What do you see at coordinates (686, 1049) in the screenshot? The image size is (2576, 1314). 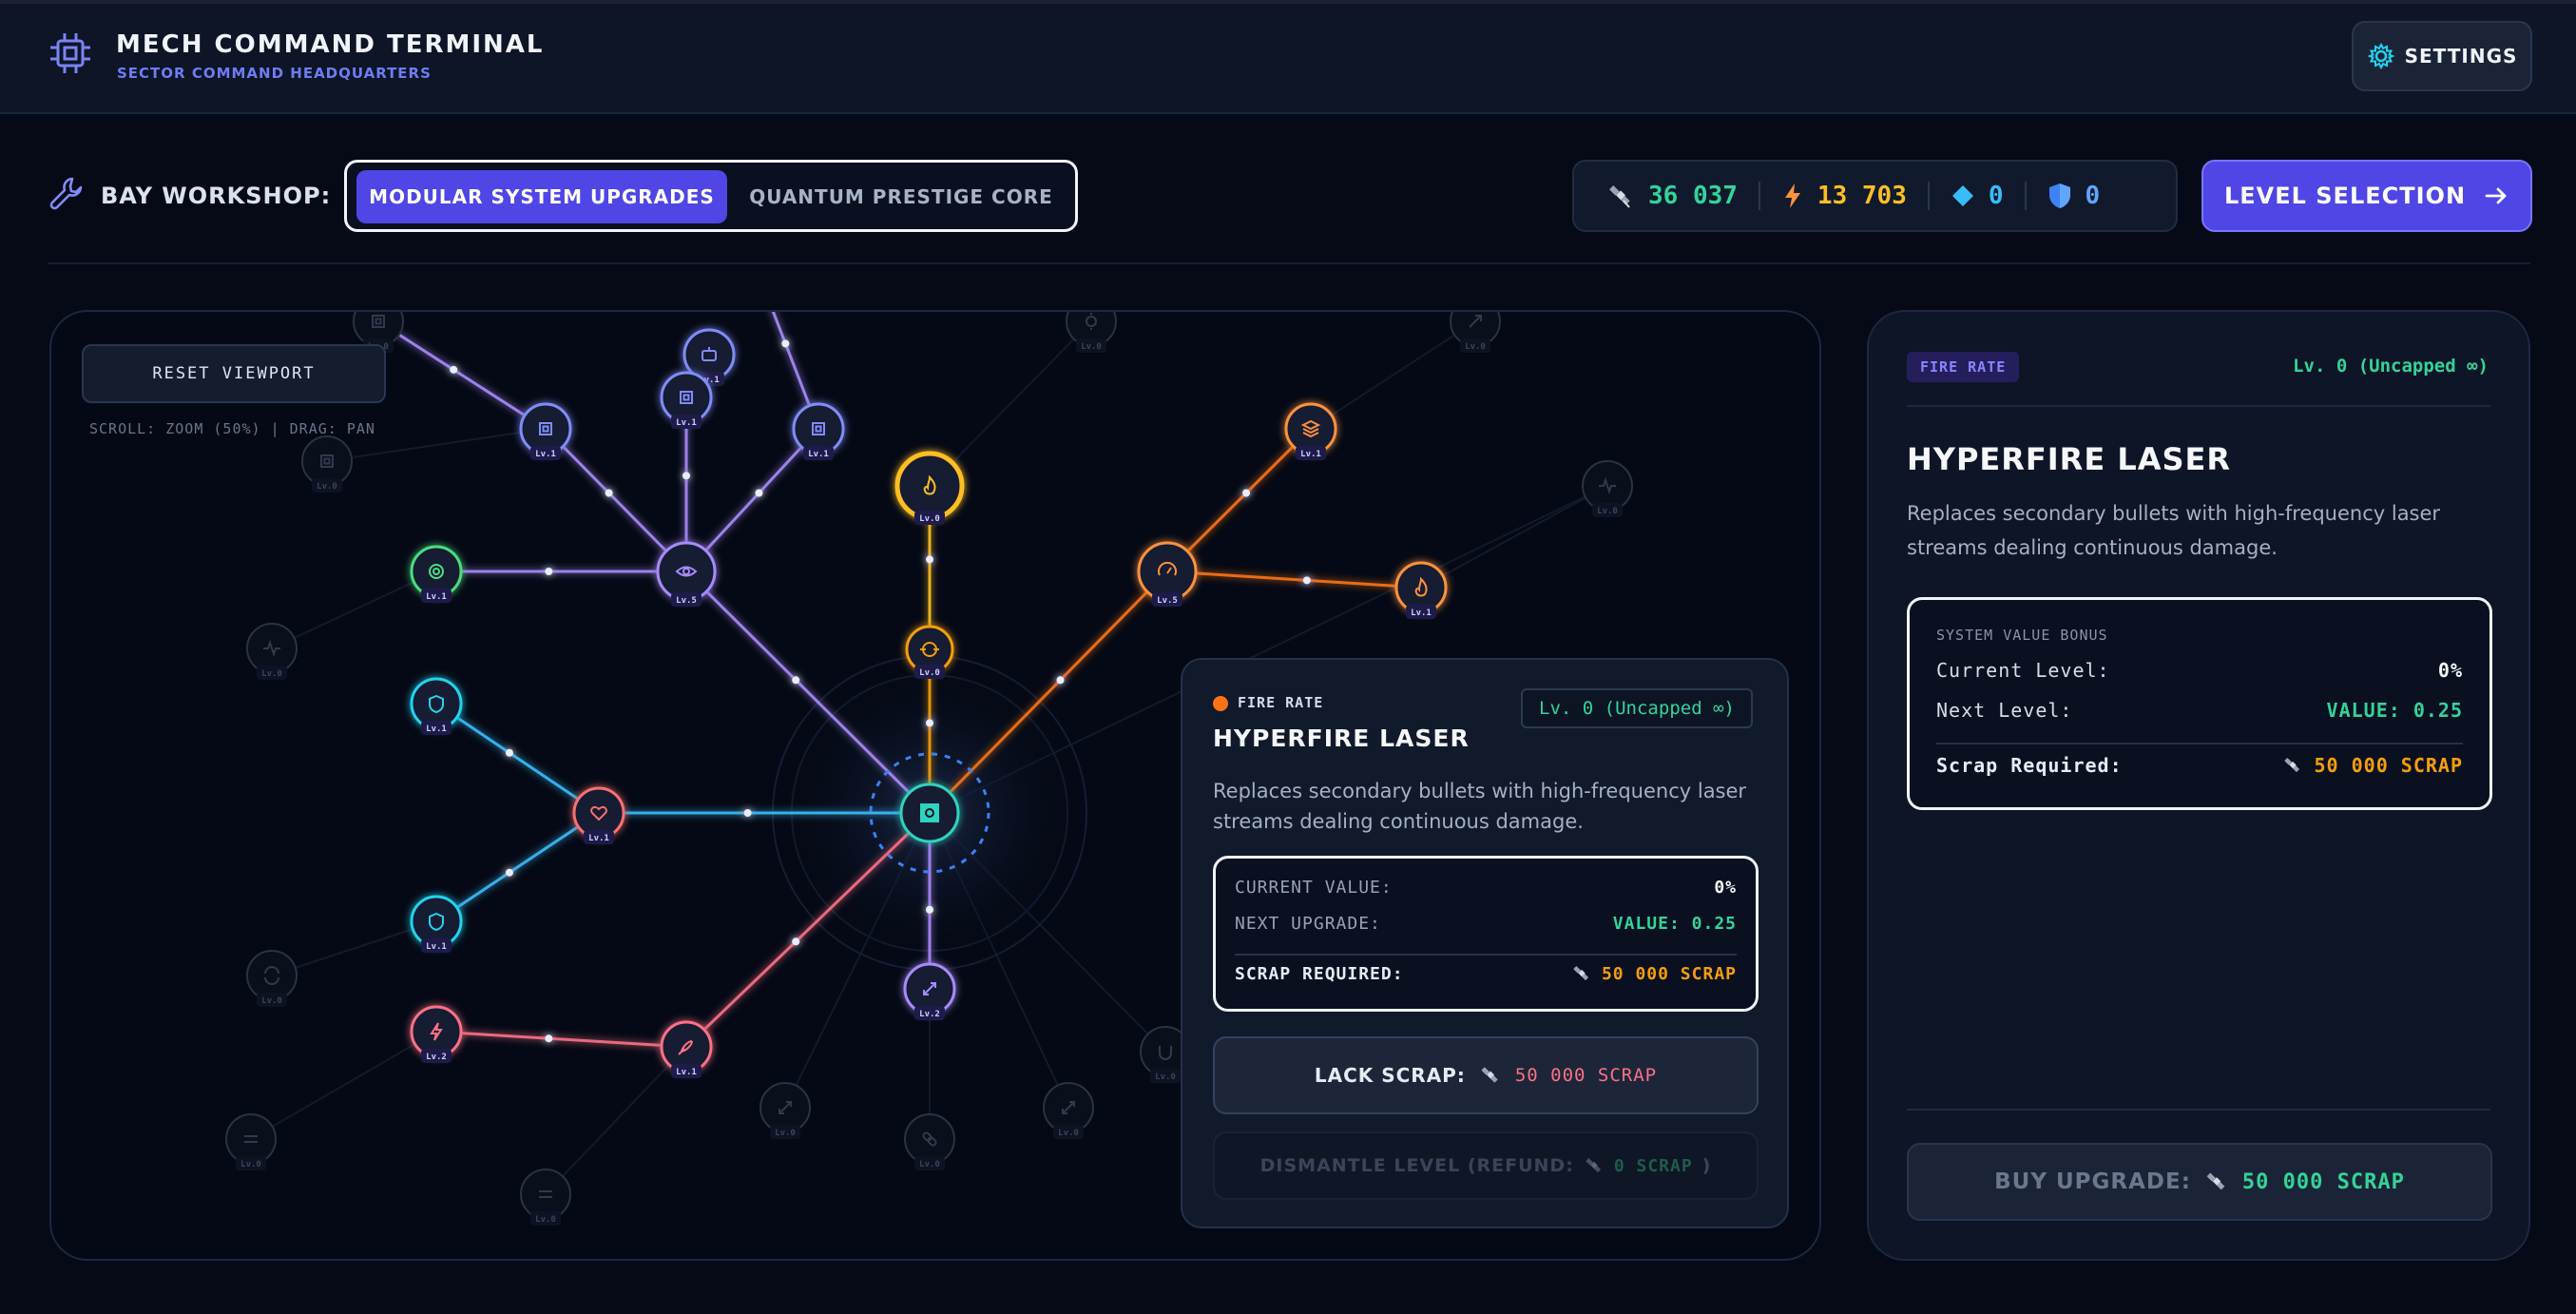 I see `upgrade-node-rocket: Lv.1` at bounding box center [686, 1049].